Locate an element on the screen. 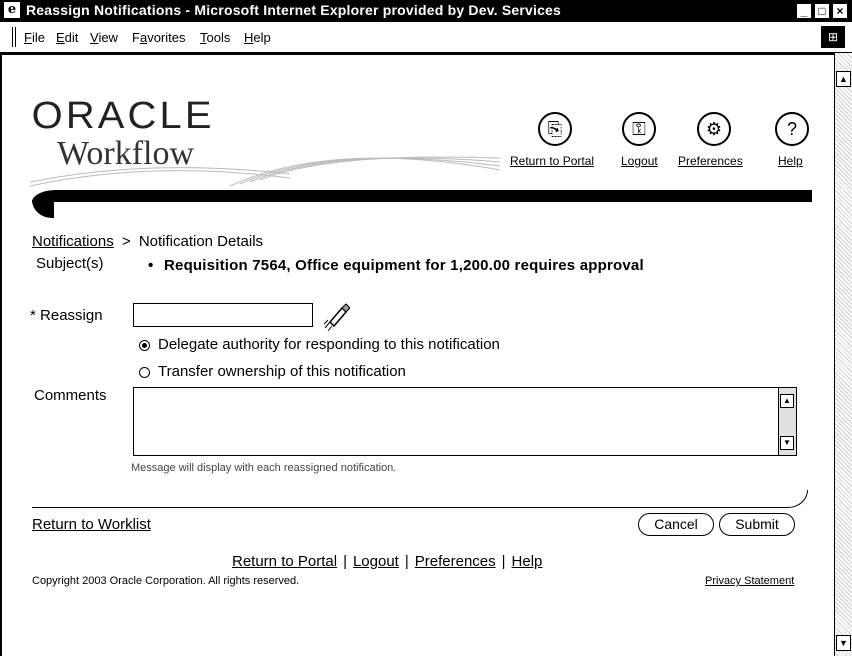  vertical-scrollbar: ▲ ▼ is located at coordinates (843, 354).